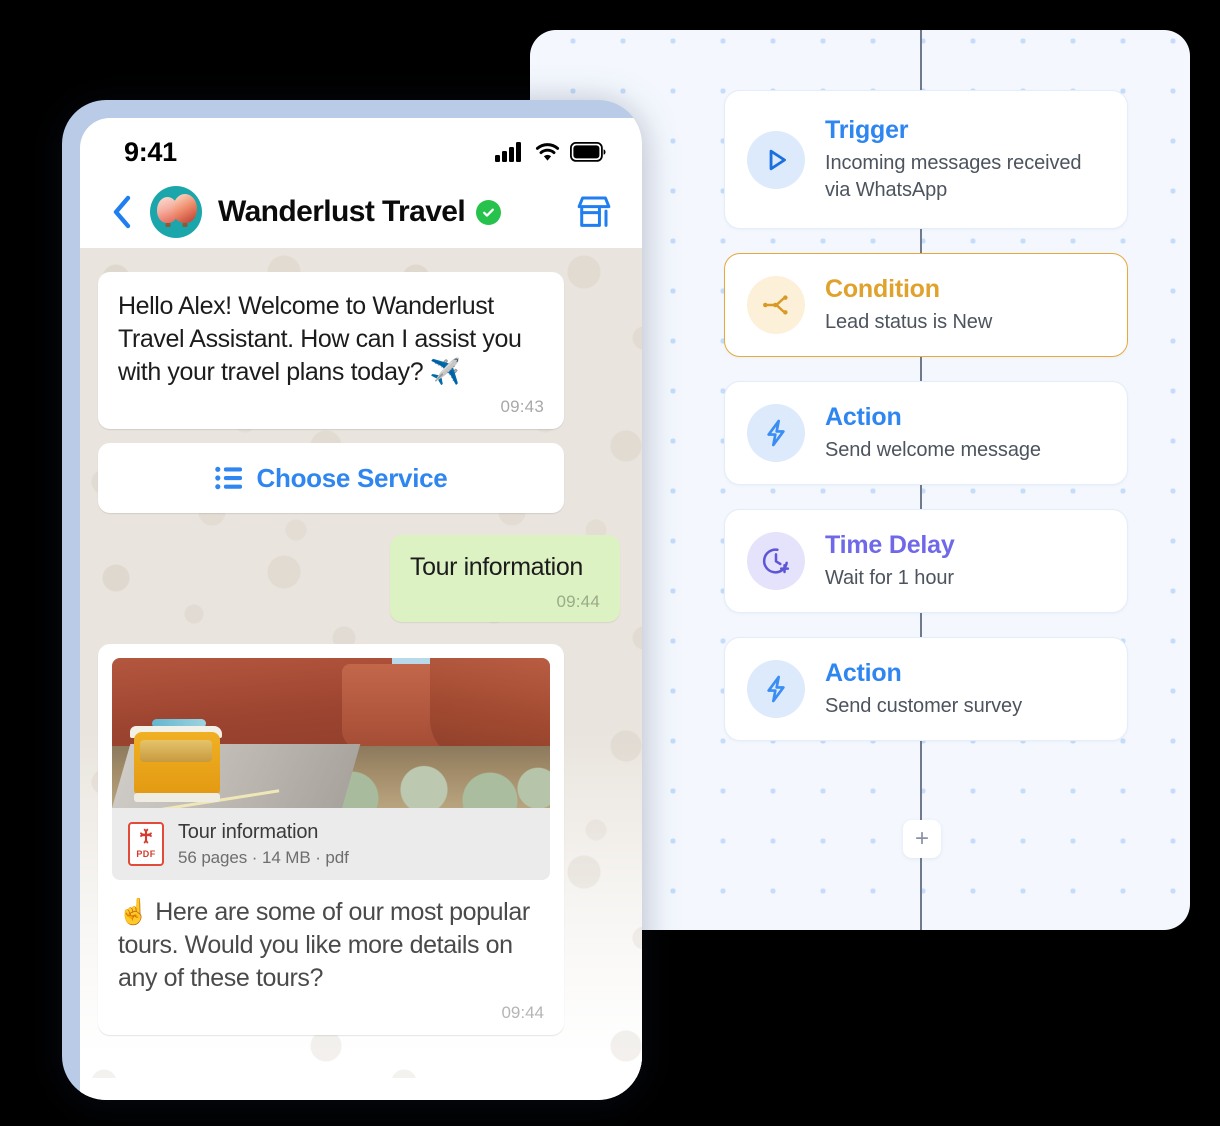 The width and height of the screenshot is (1220, 1126). I want to click on avatar, so click(176, 212).